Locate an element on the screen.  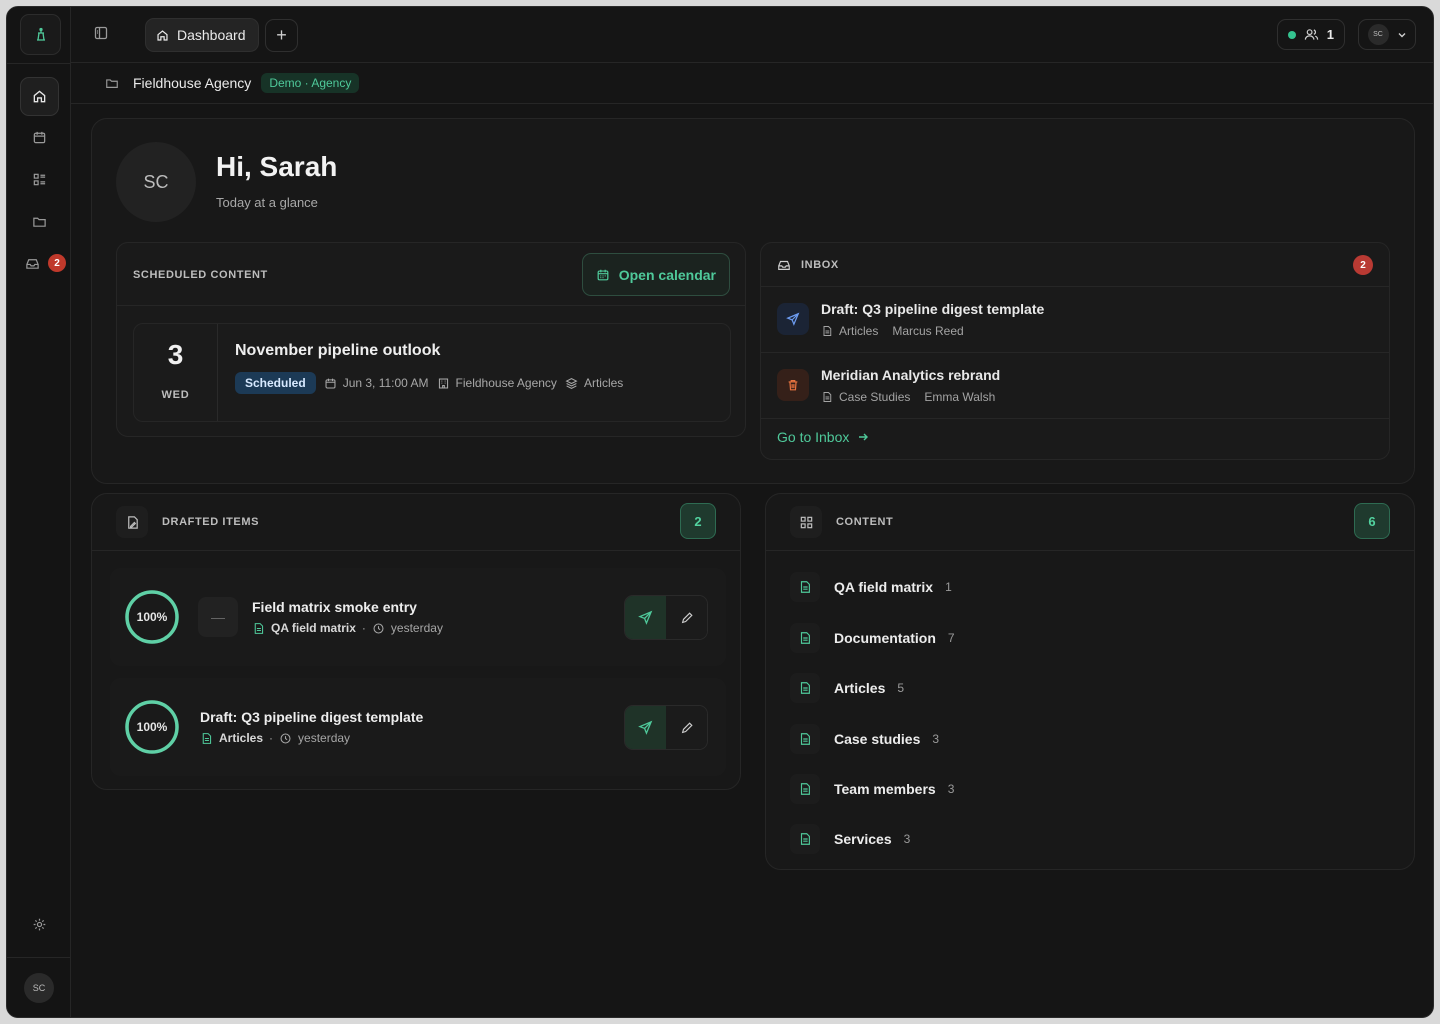
rail-home-button is located at coordinates (39, 96).